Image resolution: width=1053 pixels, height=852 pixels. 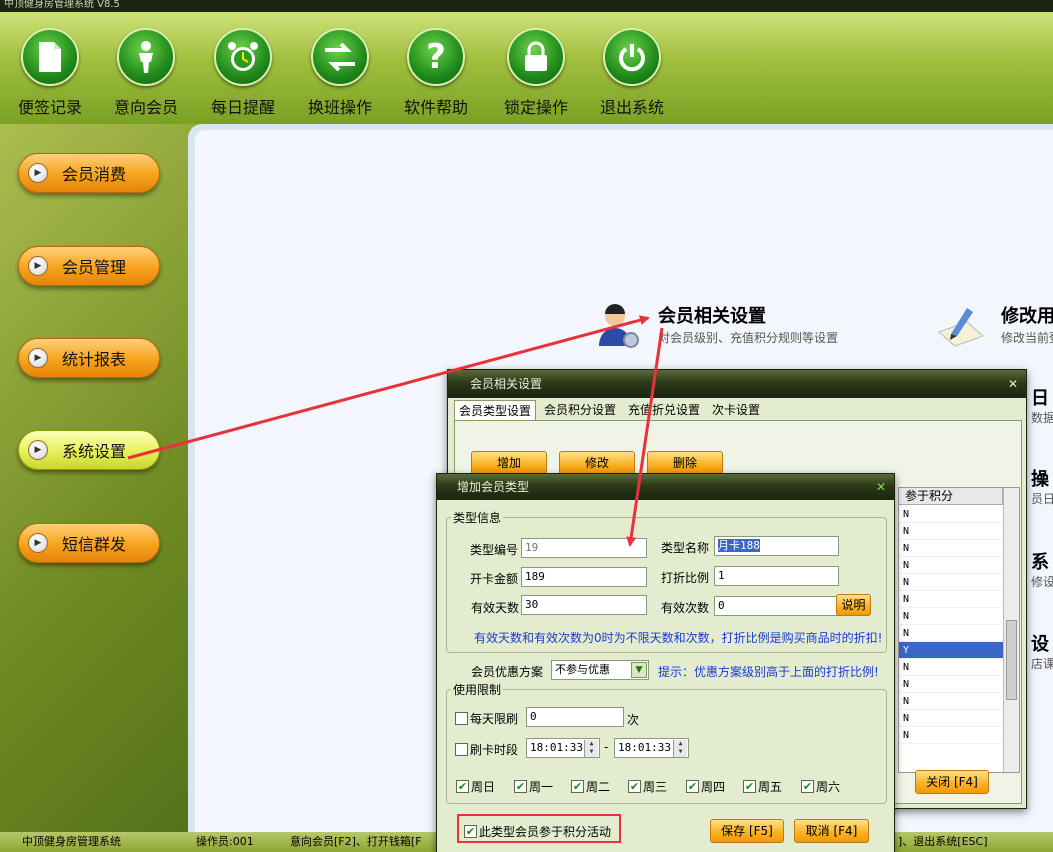 I want to click on weekday-sun-checkbox: ✔ 周日, so click(x=475, y=786).